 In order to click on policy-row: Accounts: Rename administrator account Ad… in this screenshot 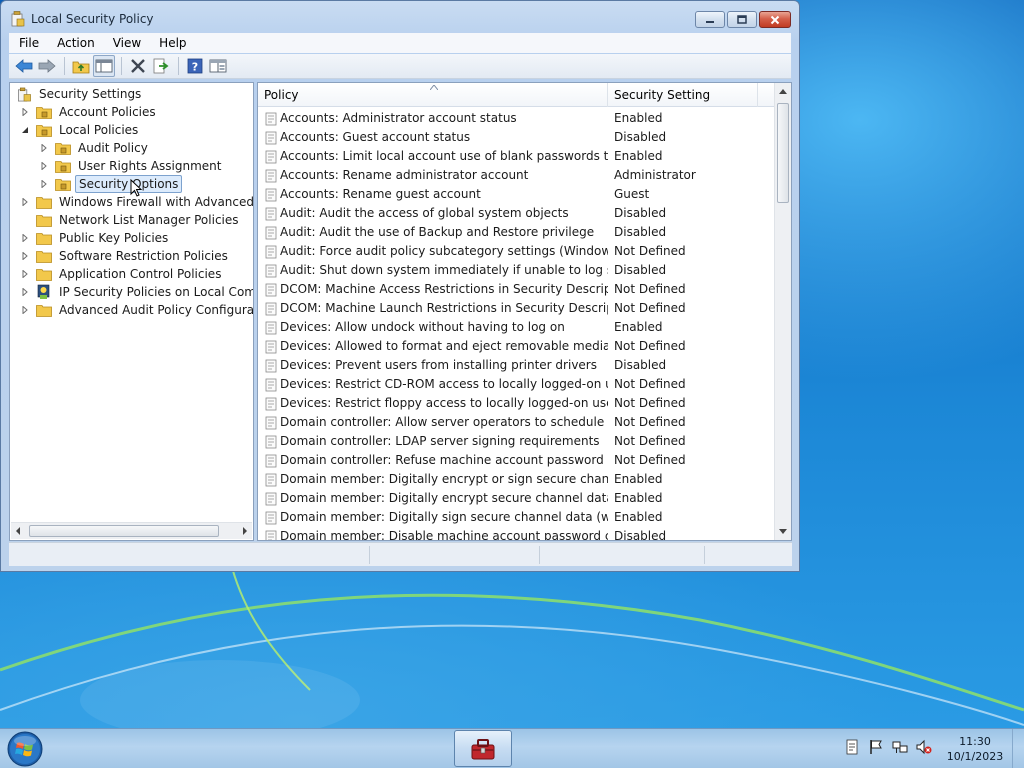, I will do `click(516, 175)`.